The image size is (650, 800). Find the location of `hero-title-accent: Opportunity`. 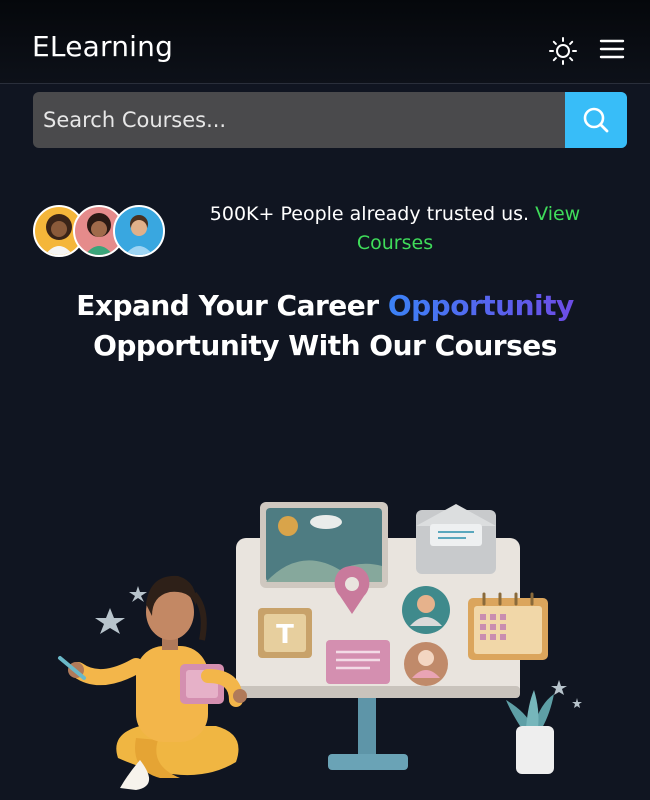

hero-title-accent: Opportunity is located at coordinates (480, 305).